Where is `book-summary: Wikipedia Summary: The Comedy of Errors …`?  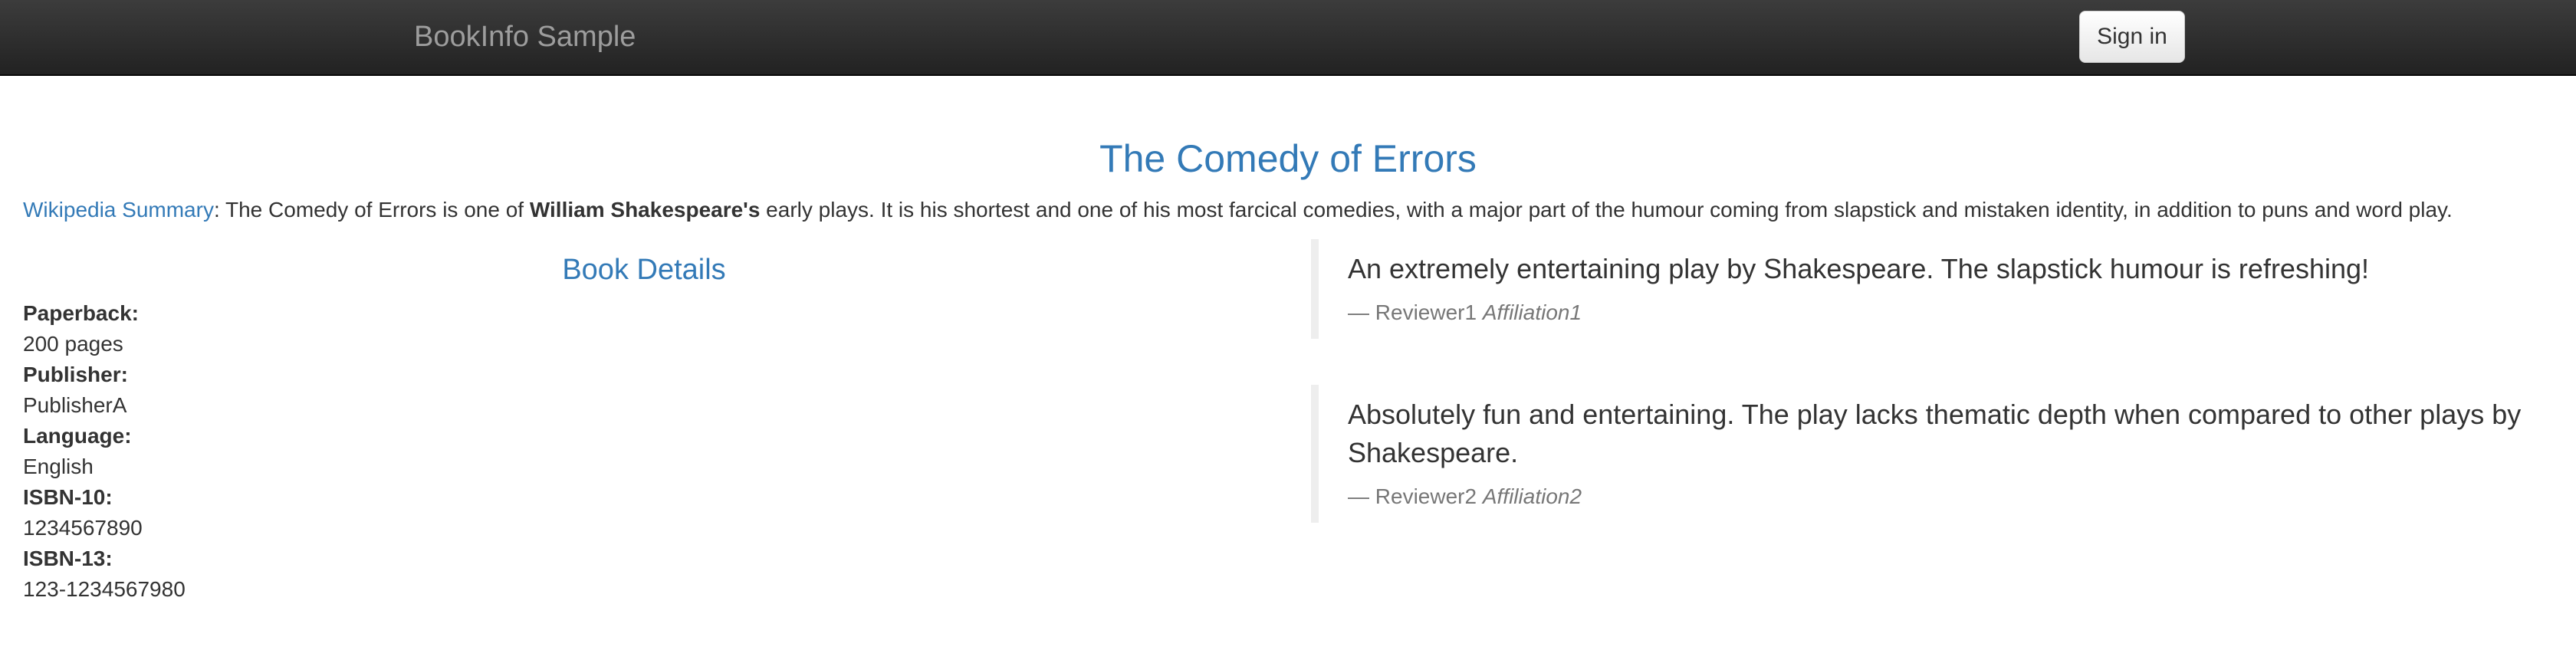 book-summary: Wikipedia Summary: The Comedy of Errors … is located at coordinates (1292, 210).